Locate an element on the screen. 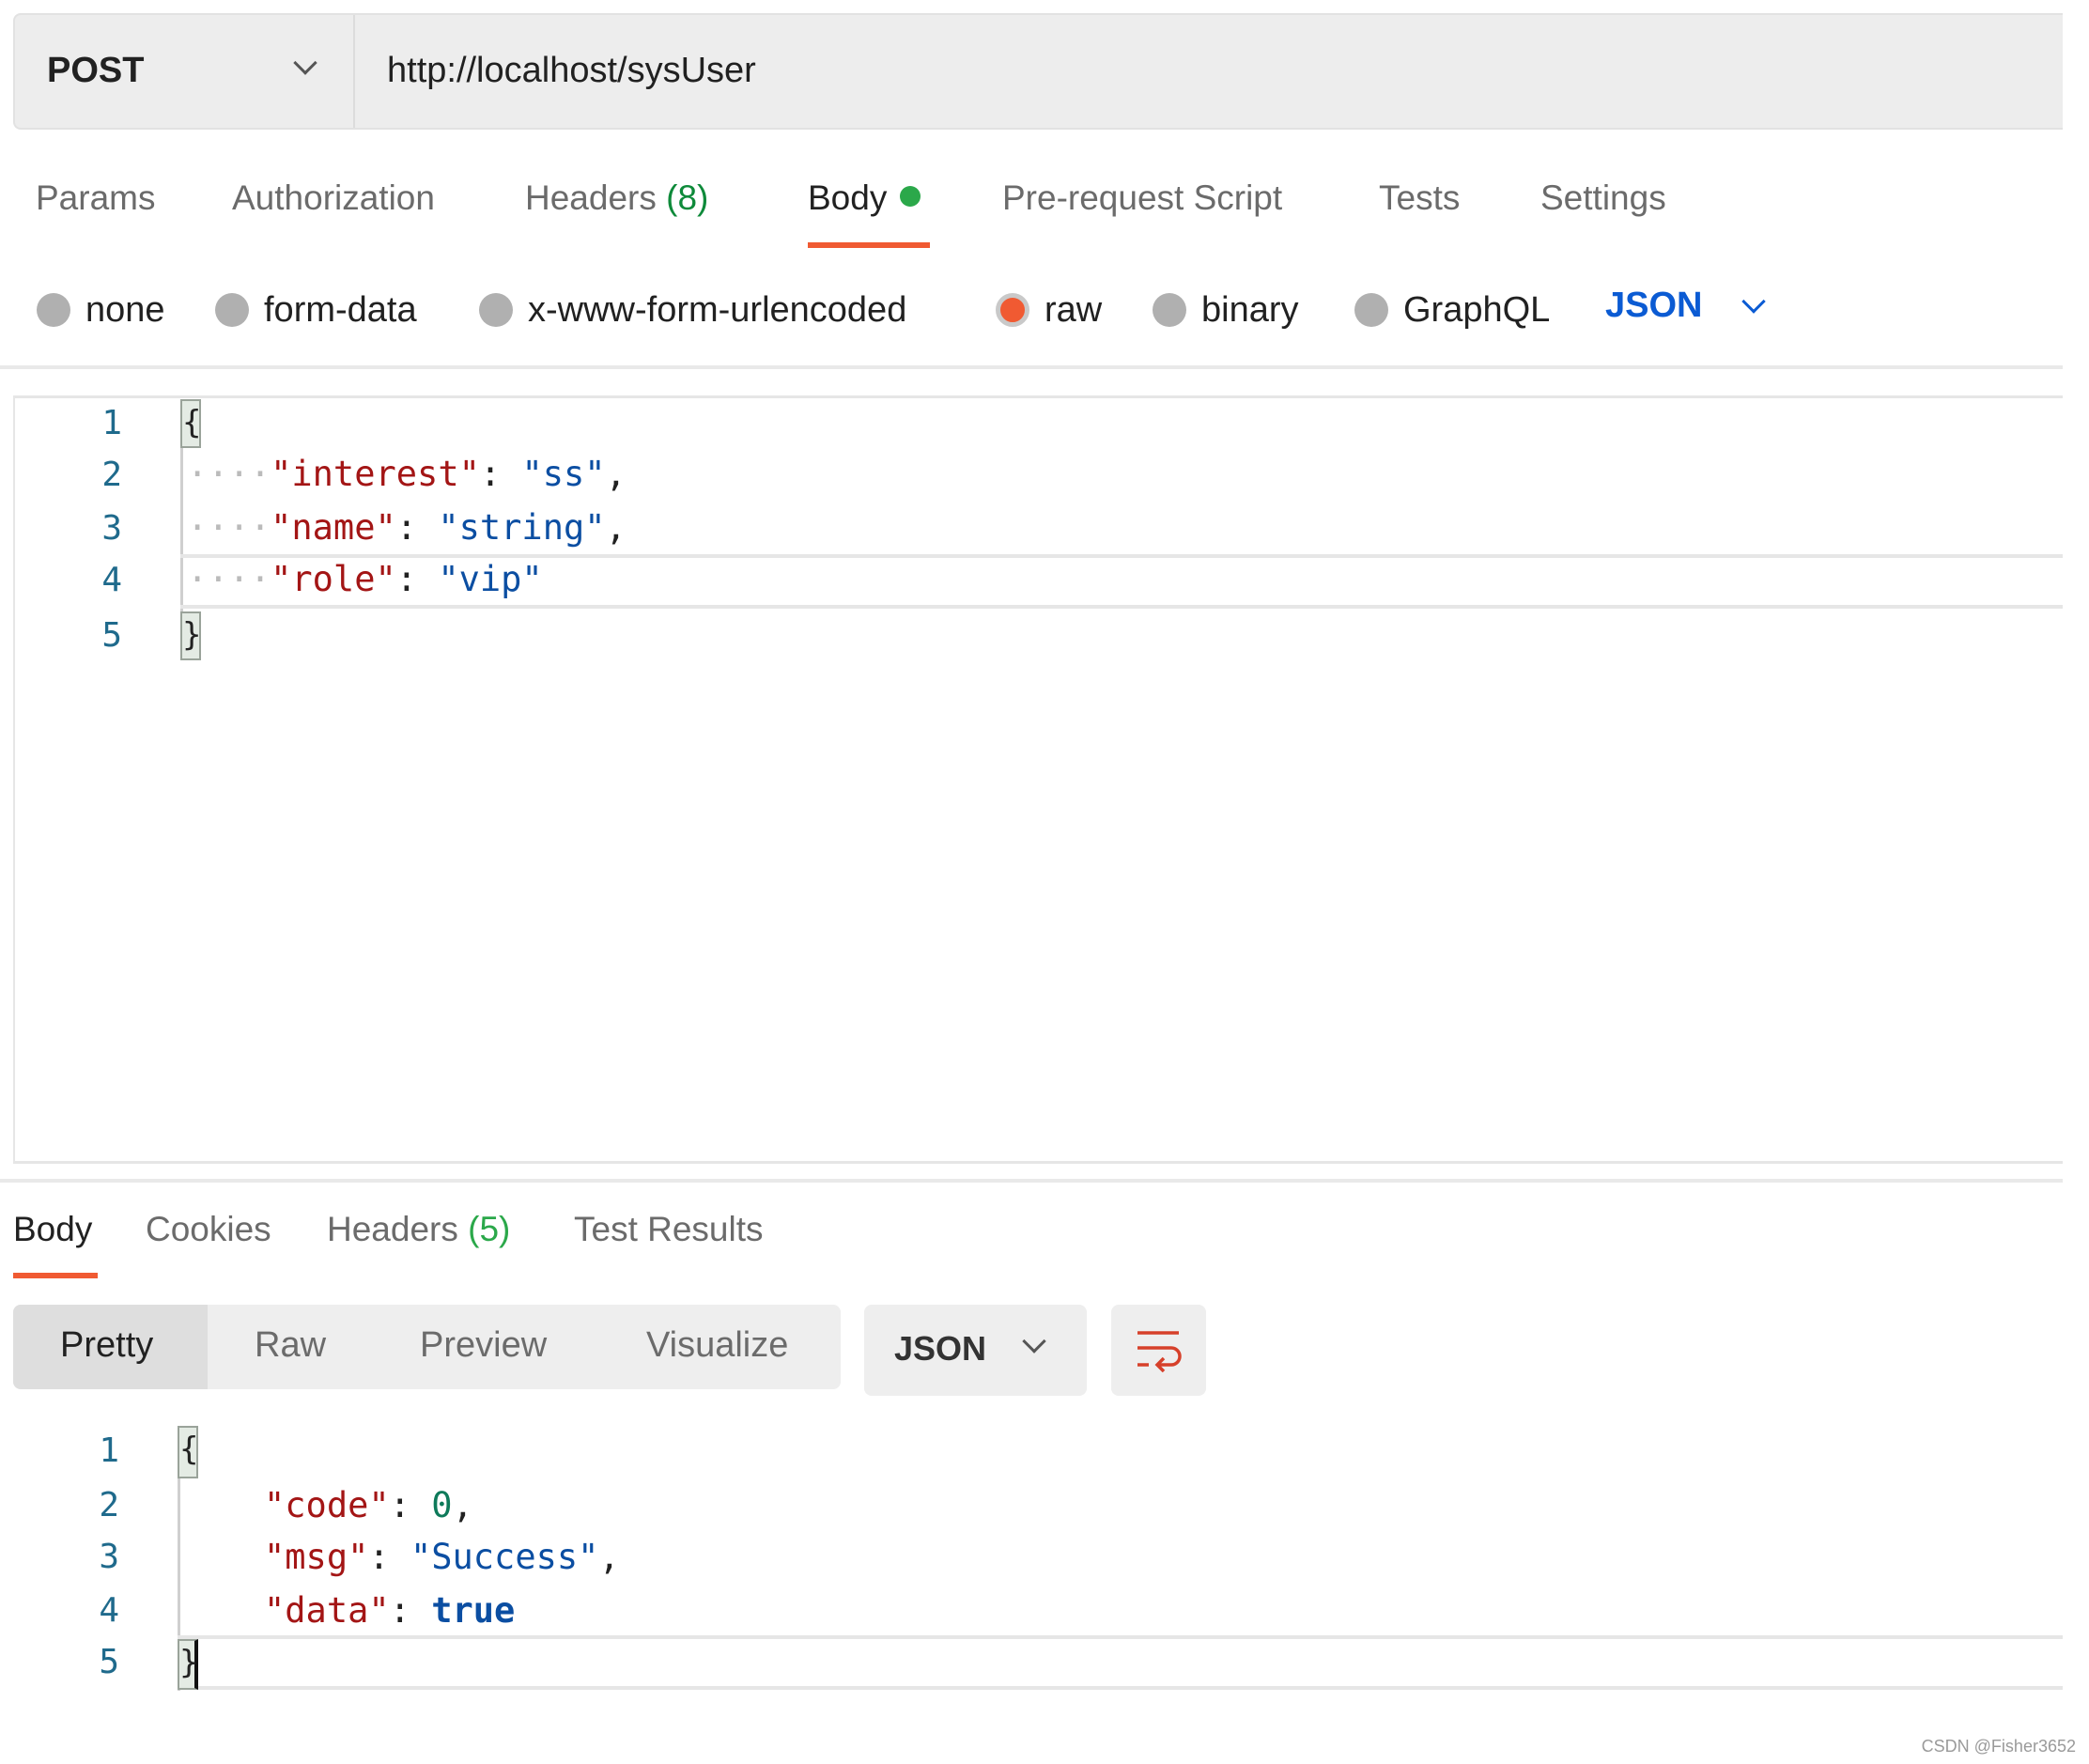 This screenshot has height=1764, width=2089. watermark: CSDN @Fisher3652 is located at coordinates (1998, 1746).